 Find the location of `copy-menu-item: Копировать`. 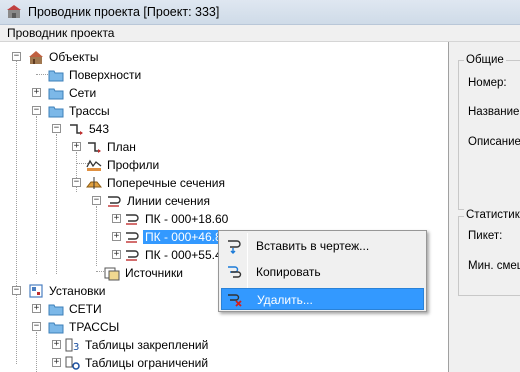

copy-menu-item: Копировать is located at coordinates (322, 272).